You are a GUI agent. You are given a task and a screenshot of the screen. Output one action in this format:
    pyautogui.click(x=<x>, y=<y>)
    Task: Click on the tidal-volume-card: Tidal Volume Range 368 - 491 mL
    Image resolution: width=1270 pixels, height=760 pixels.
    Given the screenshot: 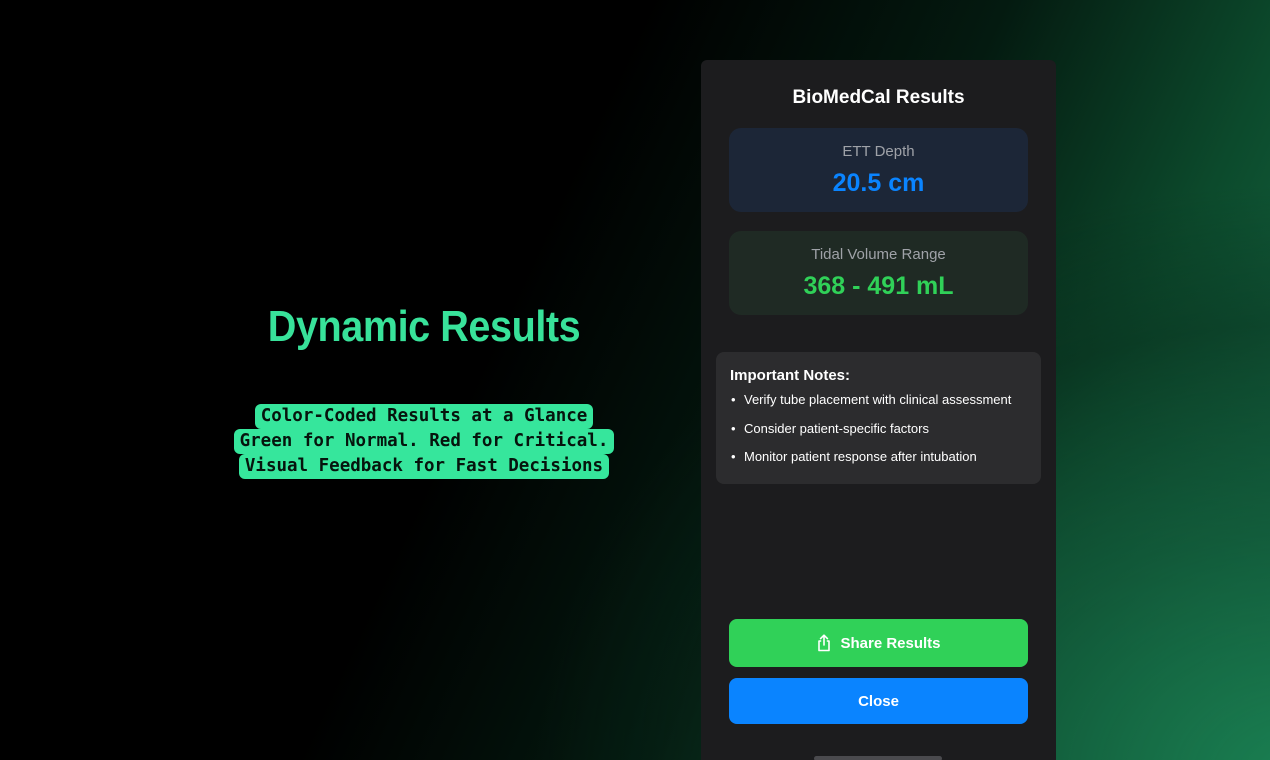 What is the action you would take?
    pyautogui.click(x=878, y=273)
    